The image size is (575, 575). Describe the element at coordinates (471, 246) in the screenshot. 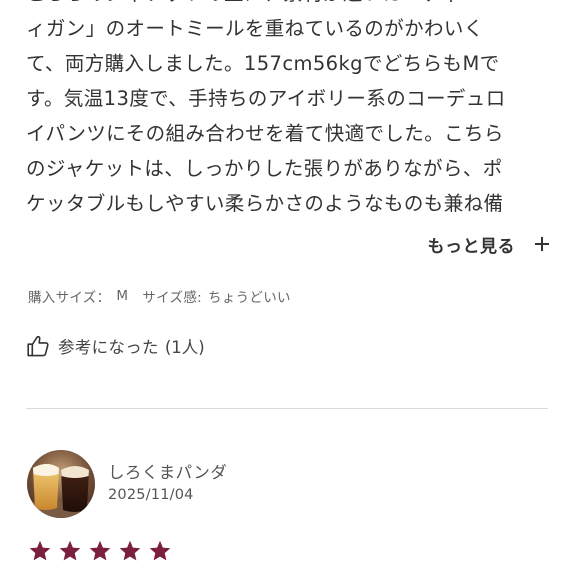

I see `show-more-label: もっと見る` at that location.